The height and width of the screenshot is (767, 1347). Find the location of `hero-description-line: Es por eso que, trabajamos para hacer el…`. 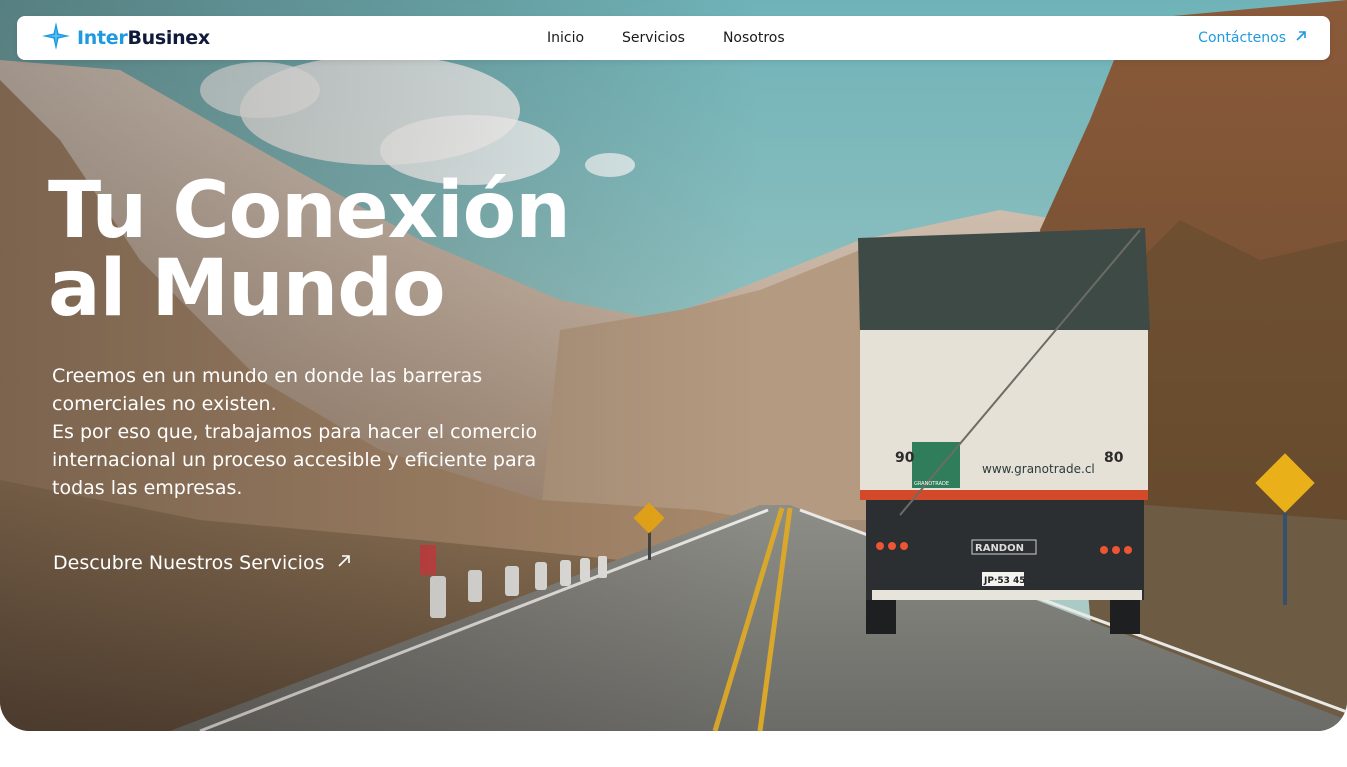

hero-description-line: Es por eso que, trabajamos para hacer el… is located at coordinates (295, 432).